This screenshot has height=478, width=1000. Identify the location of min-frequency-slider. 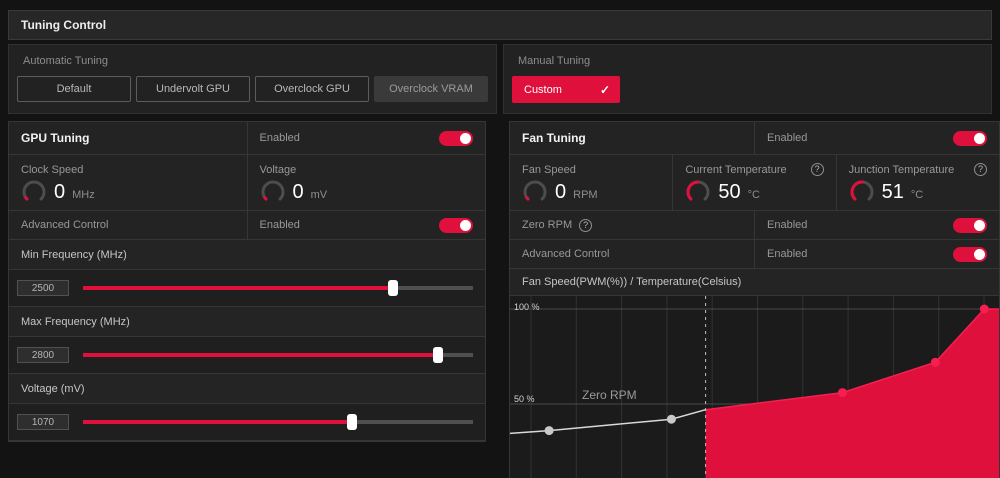
(278, 288).